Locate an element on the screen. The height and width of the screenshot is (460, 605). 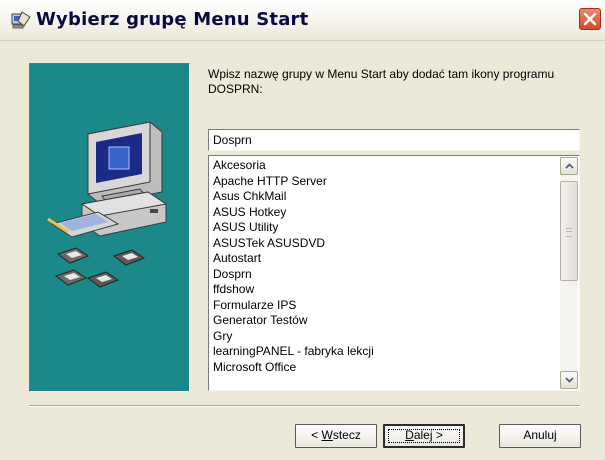
close-button is located at coordinates (590, 19).